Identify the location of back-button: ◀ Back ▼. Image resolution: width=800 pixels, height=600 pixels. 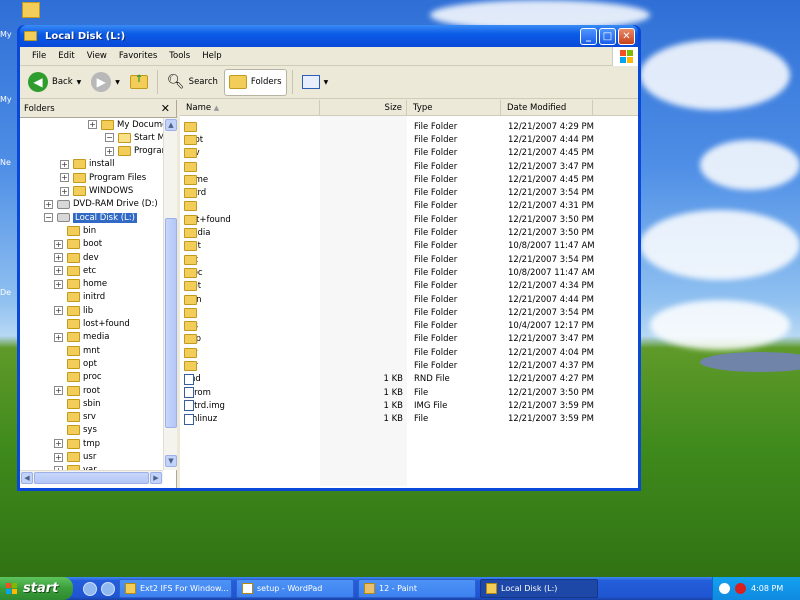
(54, 82).